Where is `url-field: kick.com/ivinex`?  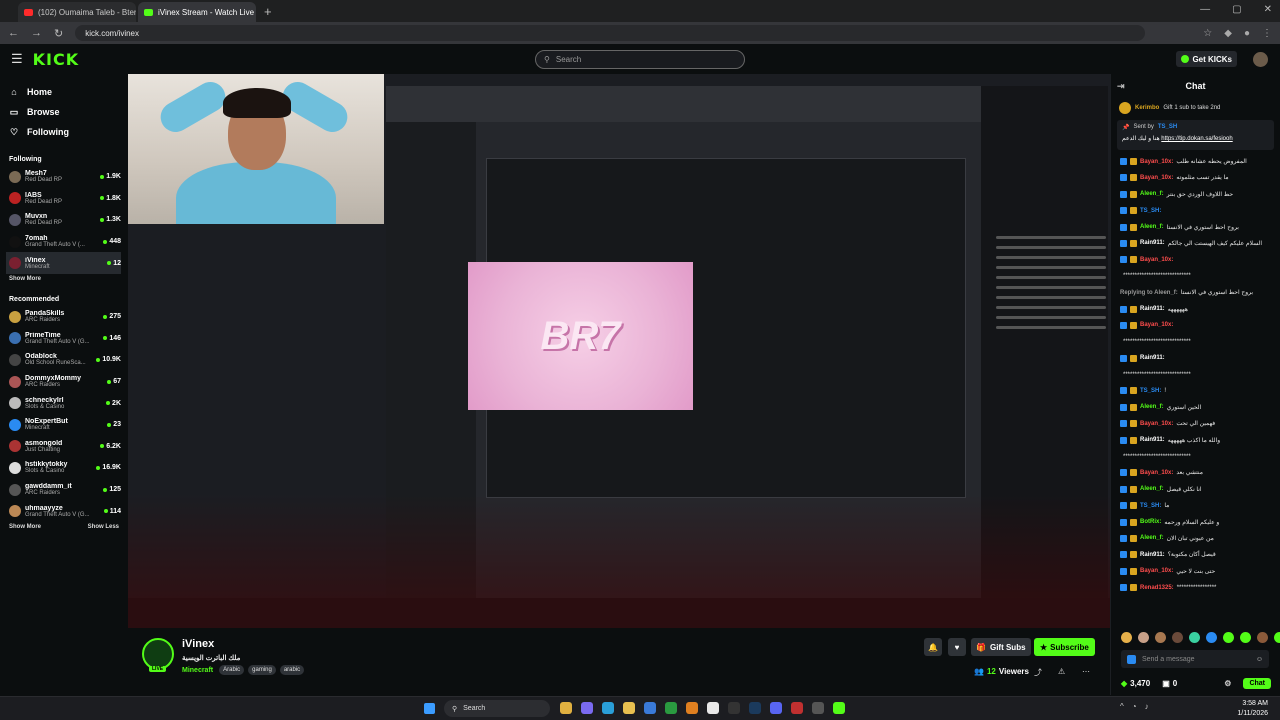
url-field: kick.com/ivinex is located at coordinates (610, 33).